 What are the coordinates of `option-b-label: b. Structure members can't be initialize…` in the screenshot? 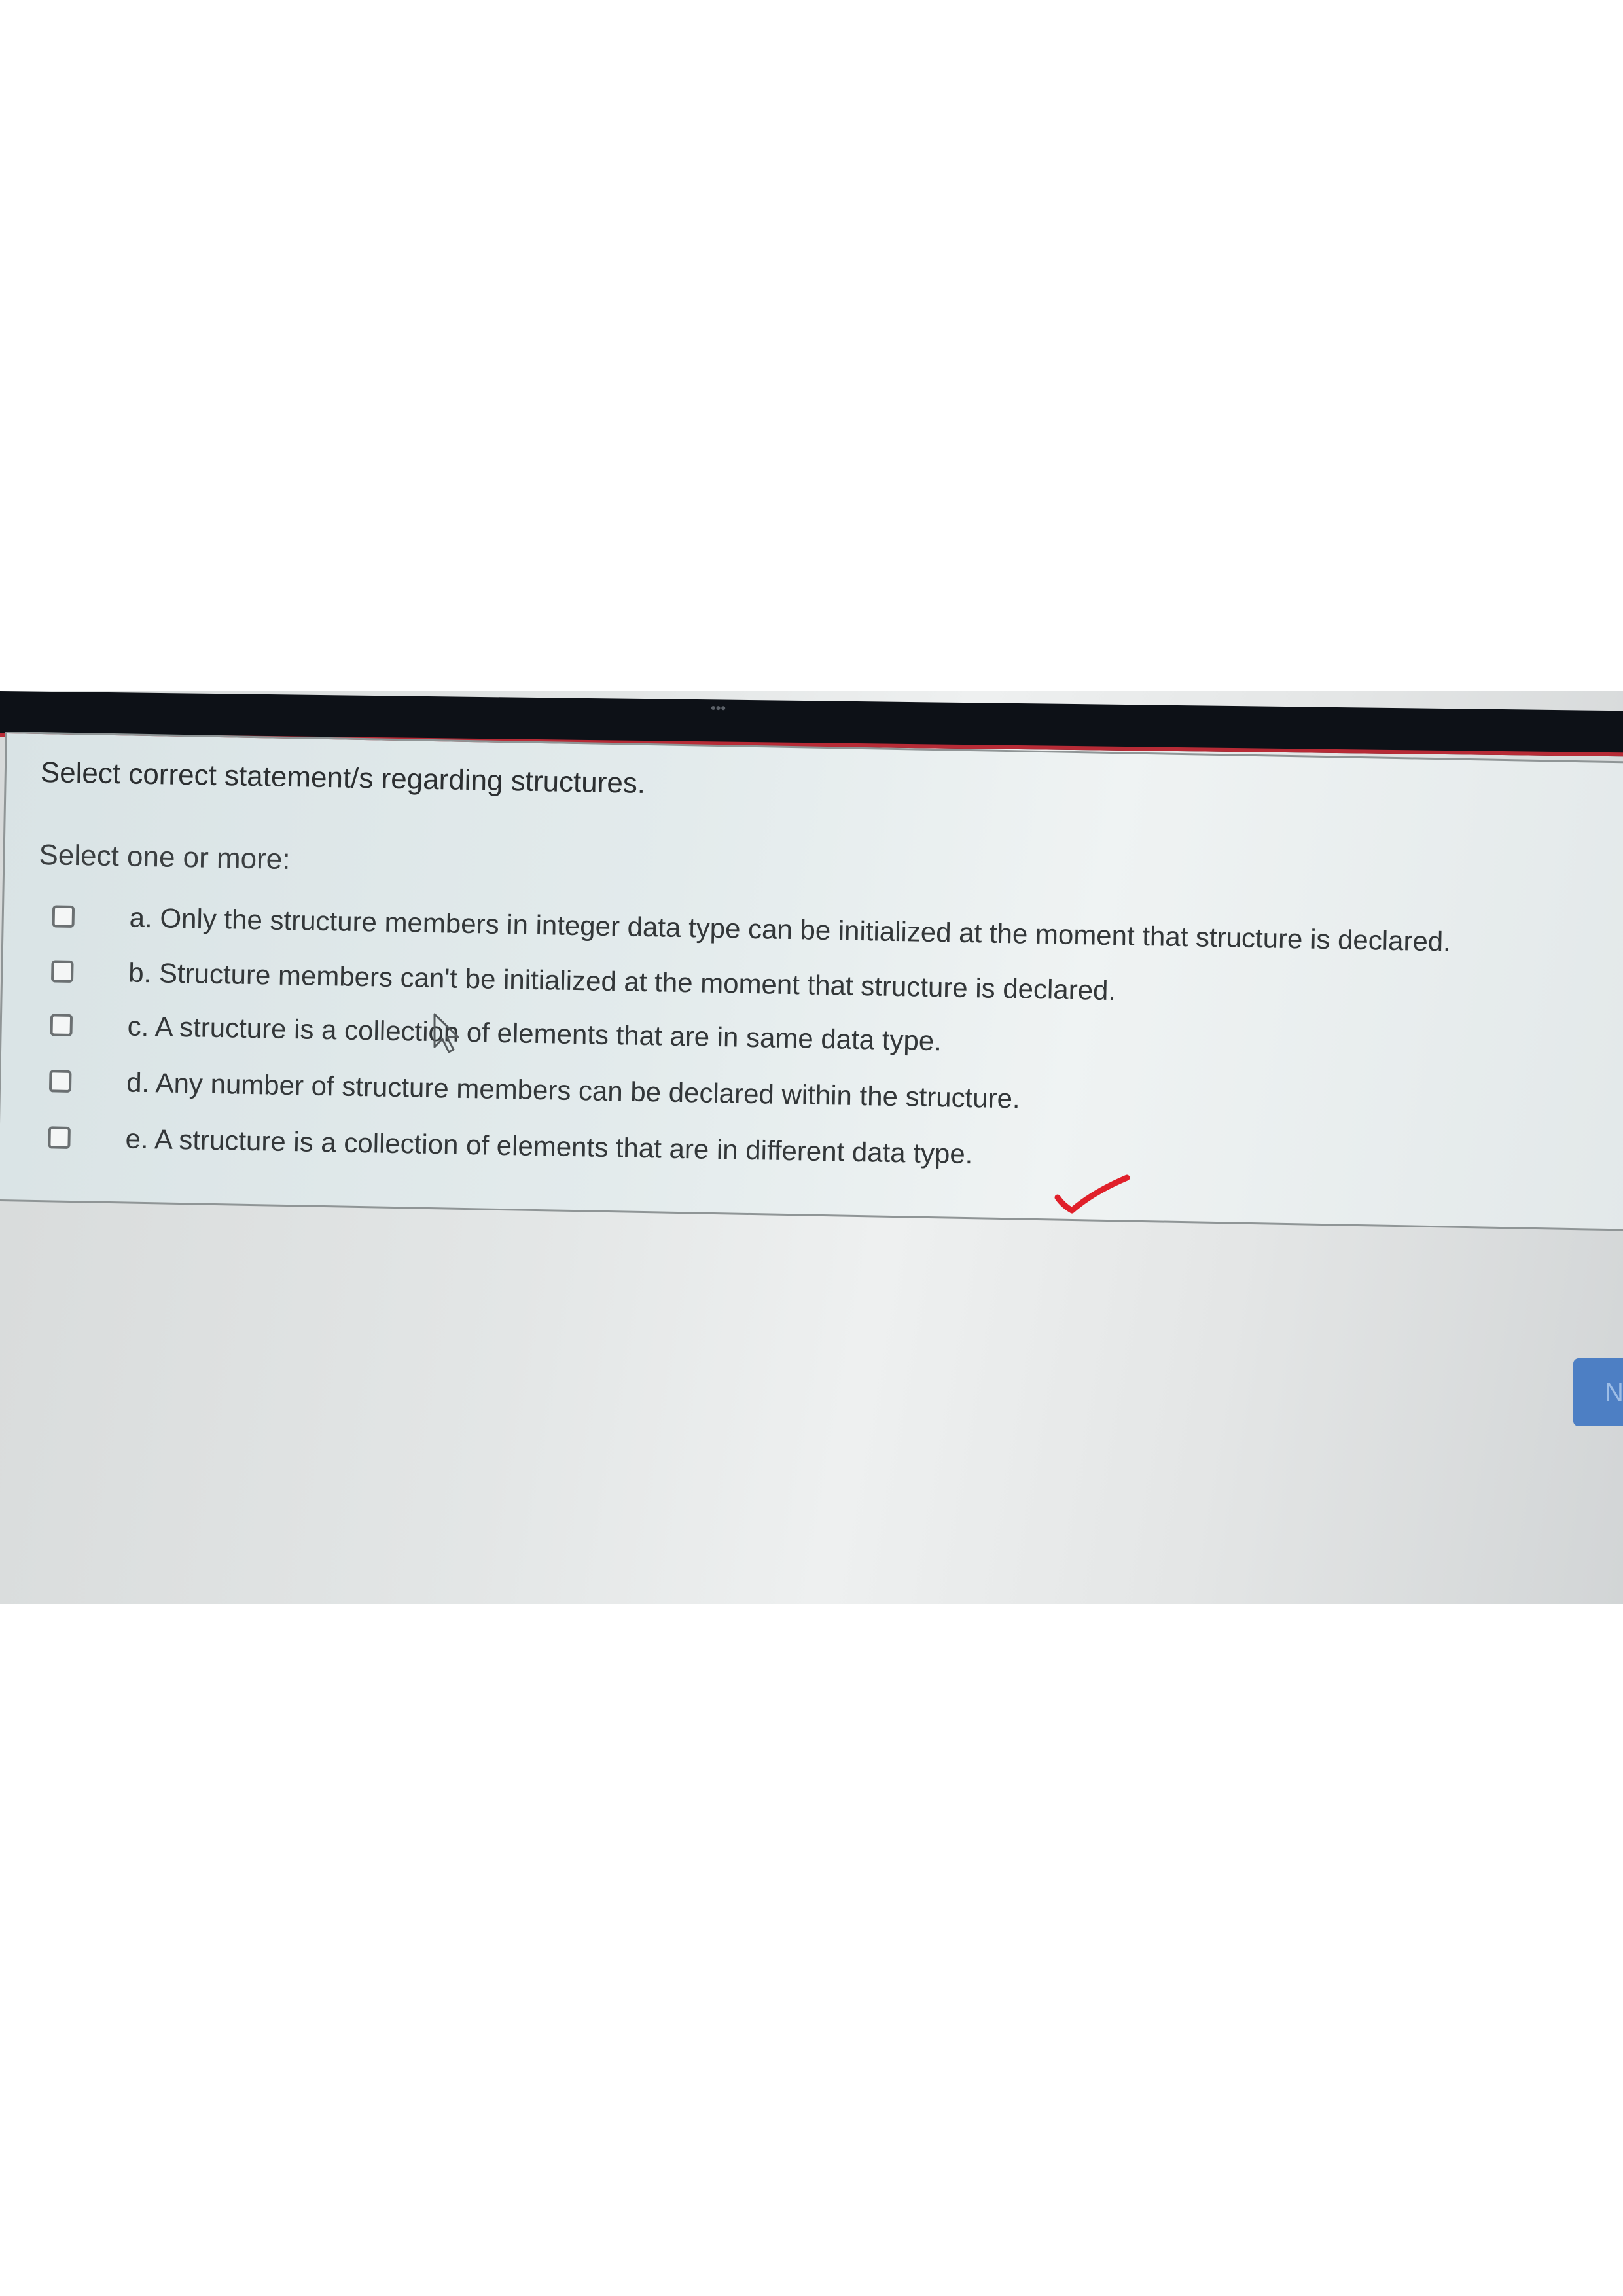 It's located at (622, 981).